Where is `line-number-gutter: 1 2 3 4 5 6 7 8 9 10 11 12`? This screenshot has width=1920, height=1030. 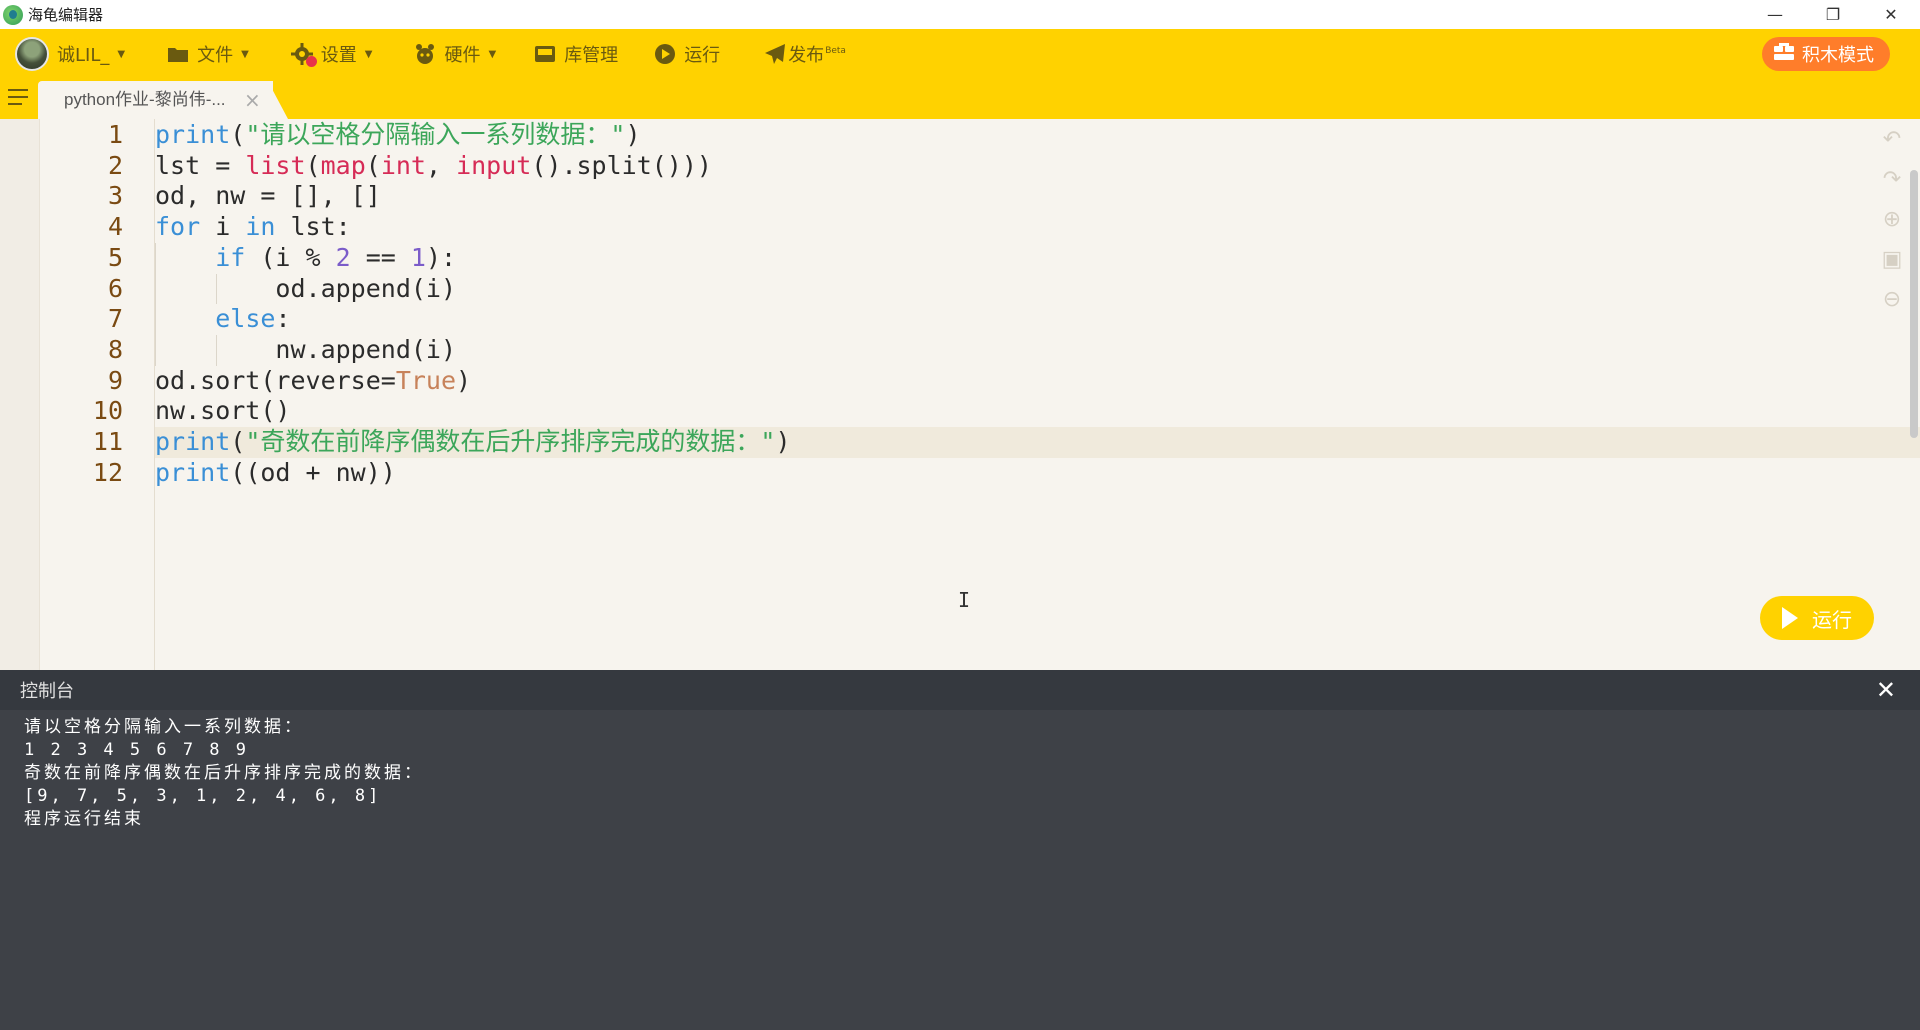
line-number-gutter: 1 2 3 4 5 6 7 8 9 10 11 12 is located at coordinates (97, 394).